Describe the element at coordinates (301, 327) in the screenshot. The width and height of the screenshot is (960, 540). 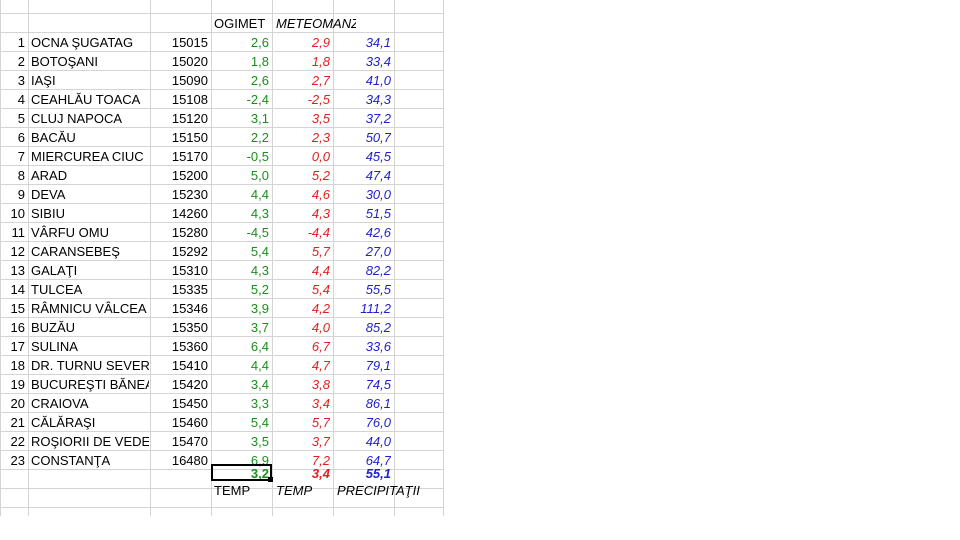
I see `meteomanz-temp: 4,0` at that location.